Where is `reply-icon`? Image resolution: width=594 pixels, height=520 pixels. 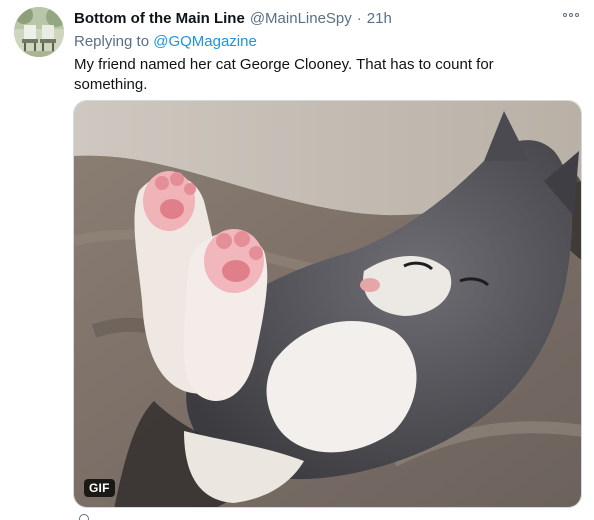
reply-icon is located at coordinates (84, 517).